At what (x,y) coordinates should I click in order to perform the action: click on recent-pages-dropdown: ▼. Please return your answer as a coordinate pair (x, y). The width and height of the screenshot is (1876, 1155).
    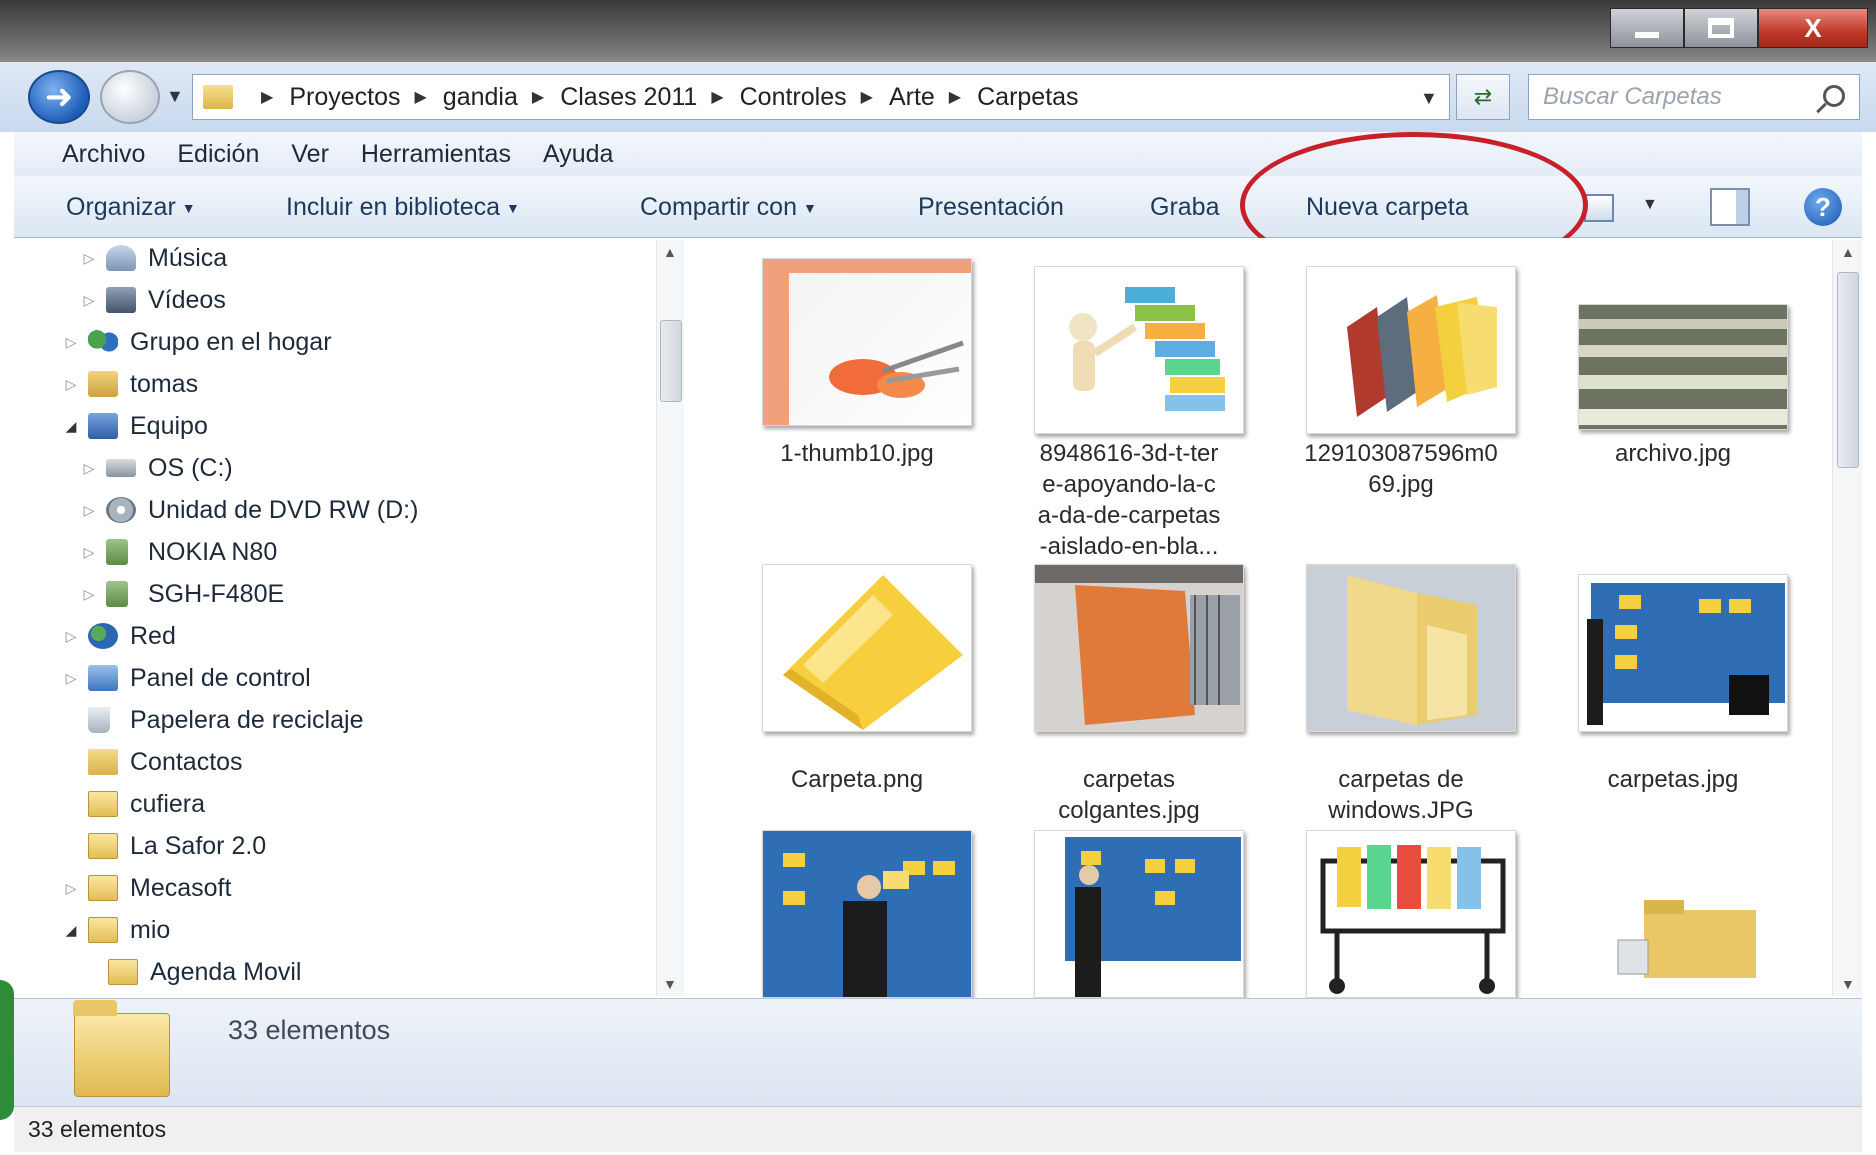
    Looking at the image, I should click on (175, 96).